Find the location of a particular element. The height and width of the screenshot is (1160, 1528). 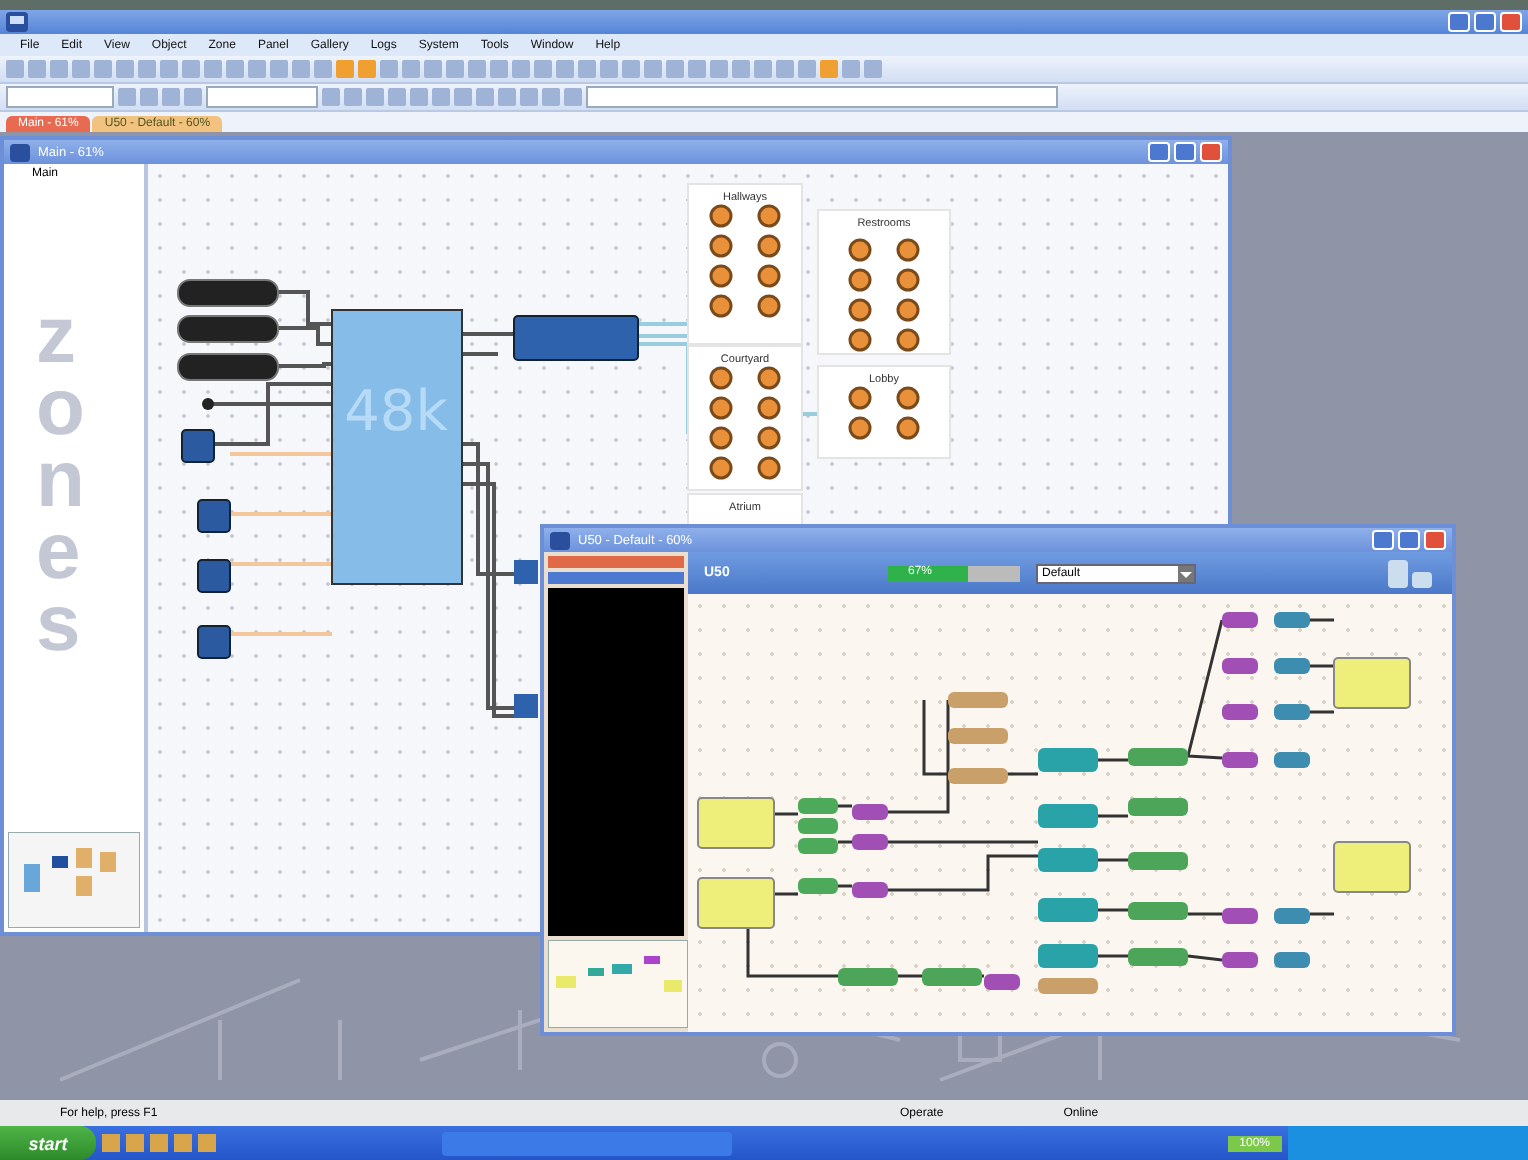

dropdown-arrow-icon is located at coordinates (1186, 573).